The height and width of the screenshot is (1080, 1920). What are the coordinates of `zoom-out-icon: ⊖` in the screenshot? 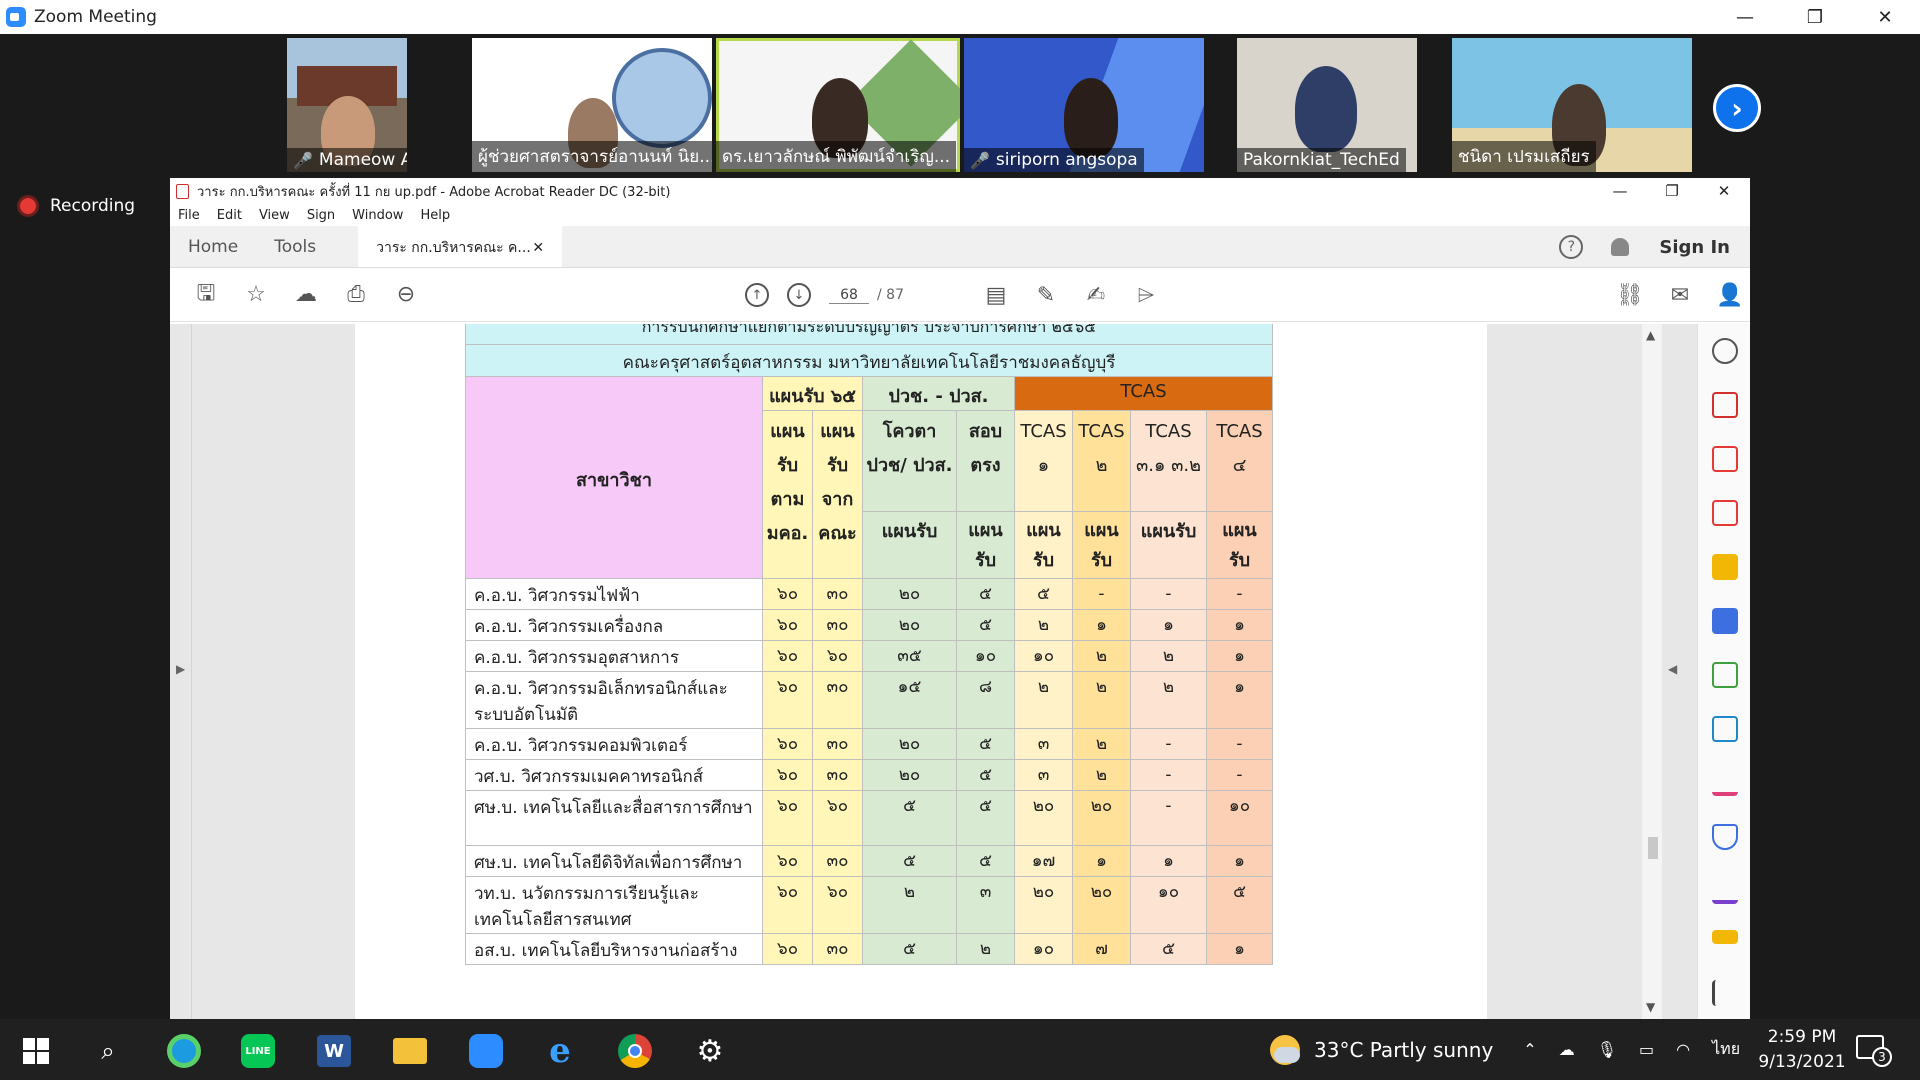 It's located at (406, 295).